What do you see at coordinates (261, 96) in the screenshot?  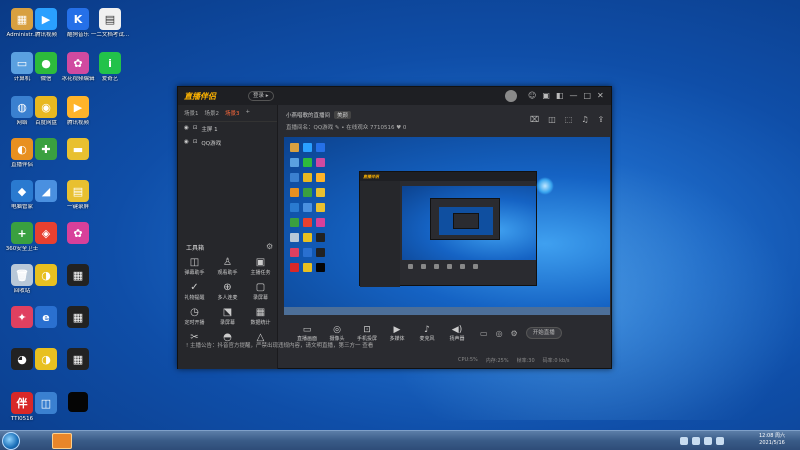 I see `login-button: 登录 ▸` at bounding box center [261, 96].